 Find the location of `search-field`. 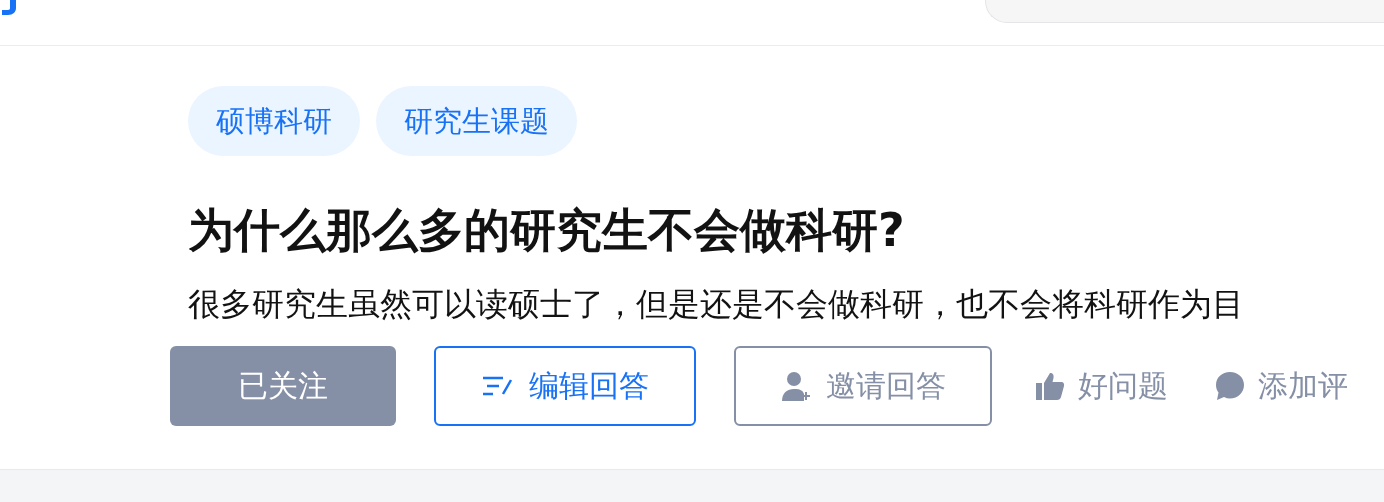

search-field is located at coordinates (1184, 11).